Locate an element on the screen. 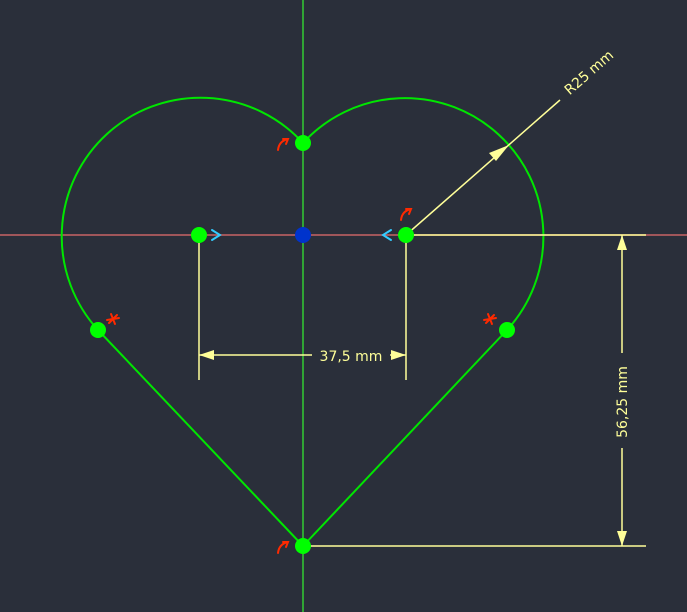 The width and height of the screenshot is (687, 612). vertical-dimension-label: 56,25 mm is located at coordinates (623, 402).